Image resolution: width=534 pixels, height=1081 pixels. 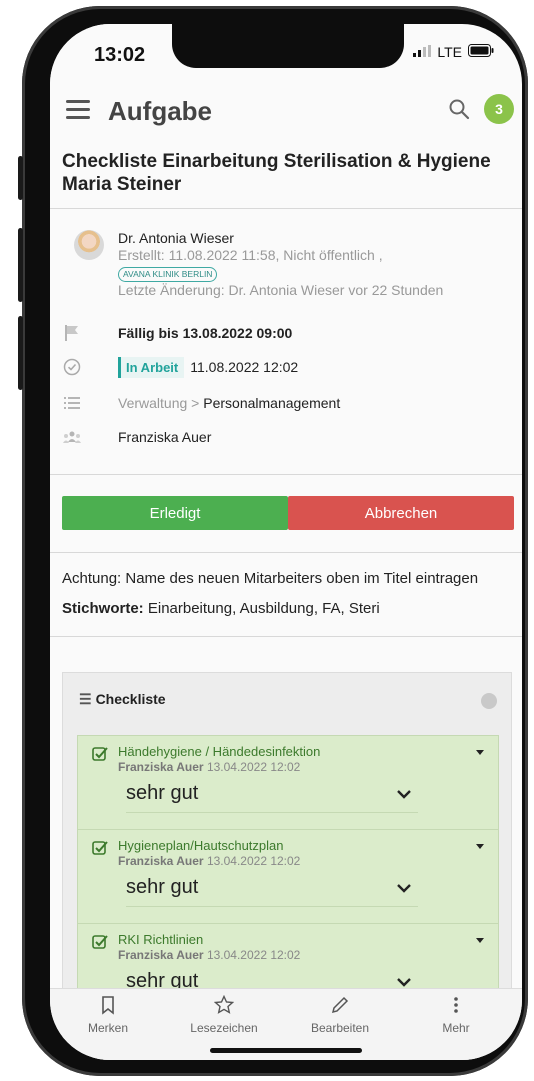 I want to click on keywords-label: Stichworte:, so click(x=103, y=608).